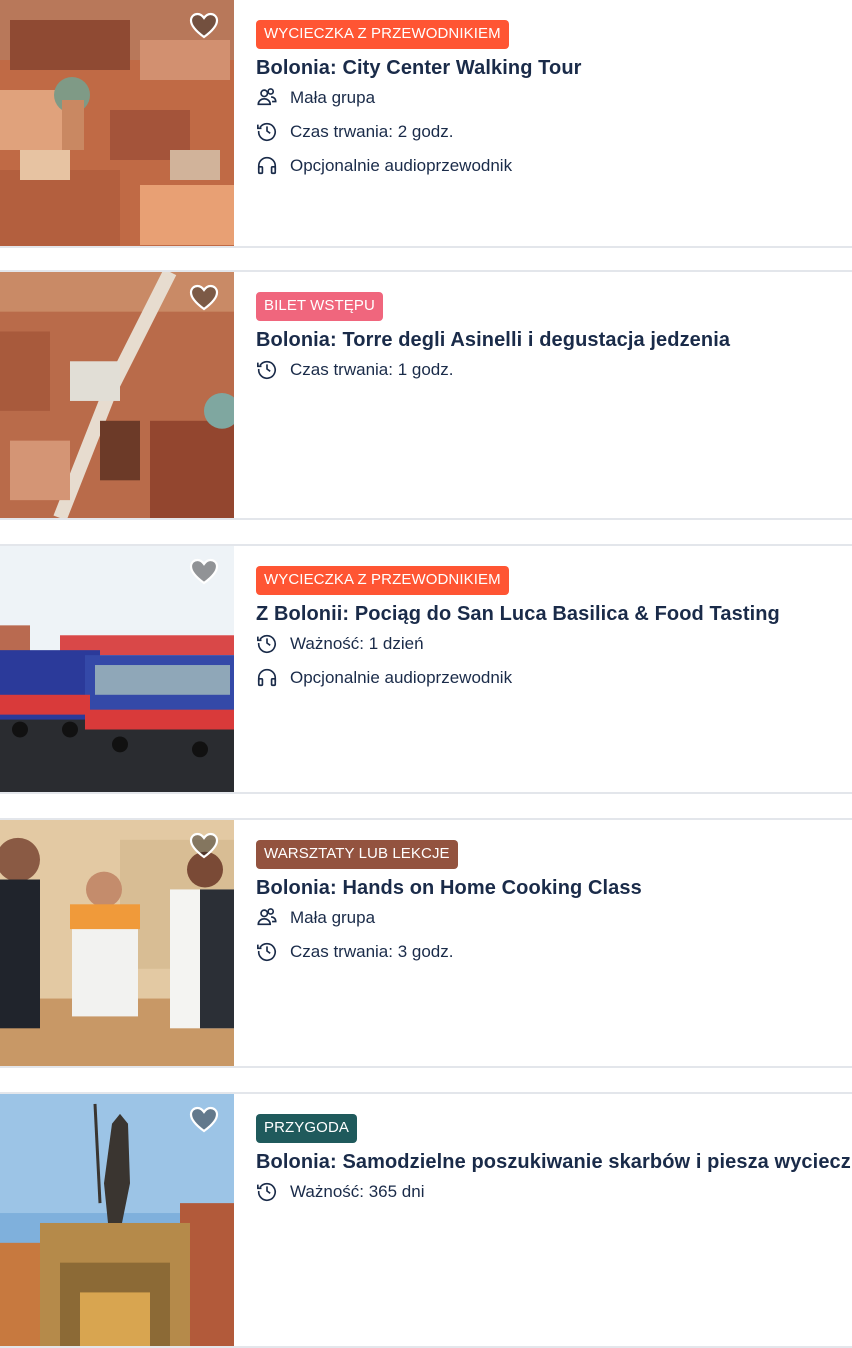  Describe the element at coordinates (554, 132) in the screenshot. I see `feature-row: Czas trwania: 2 godz.` at that location.